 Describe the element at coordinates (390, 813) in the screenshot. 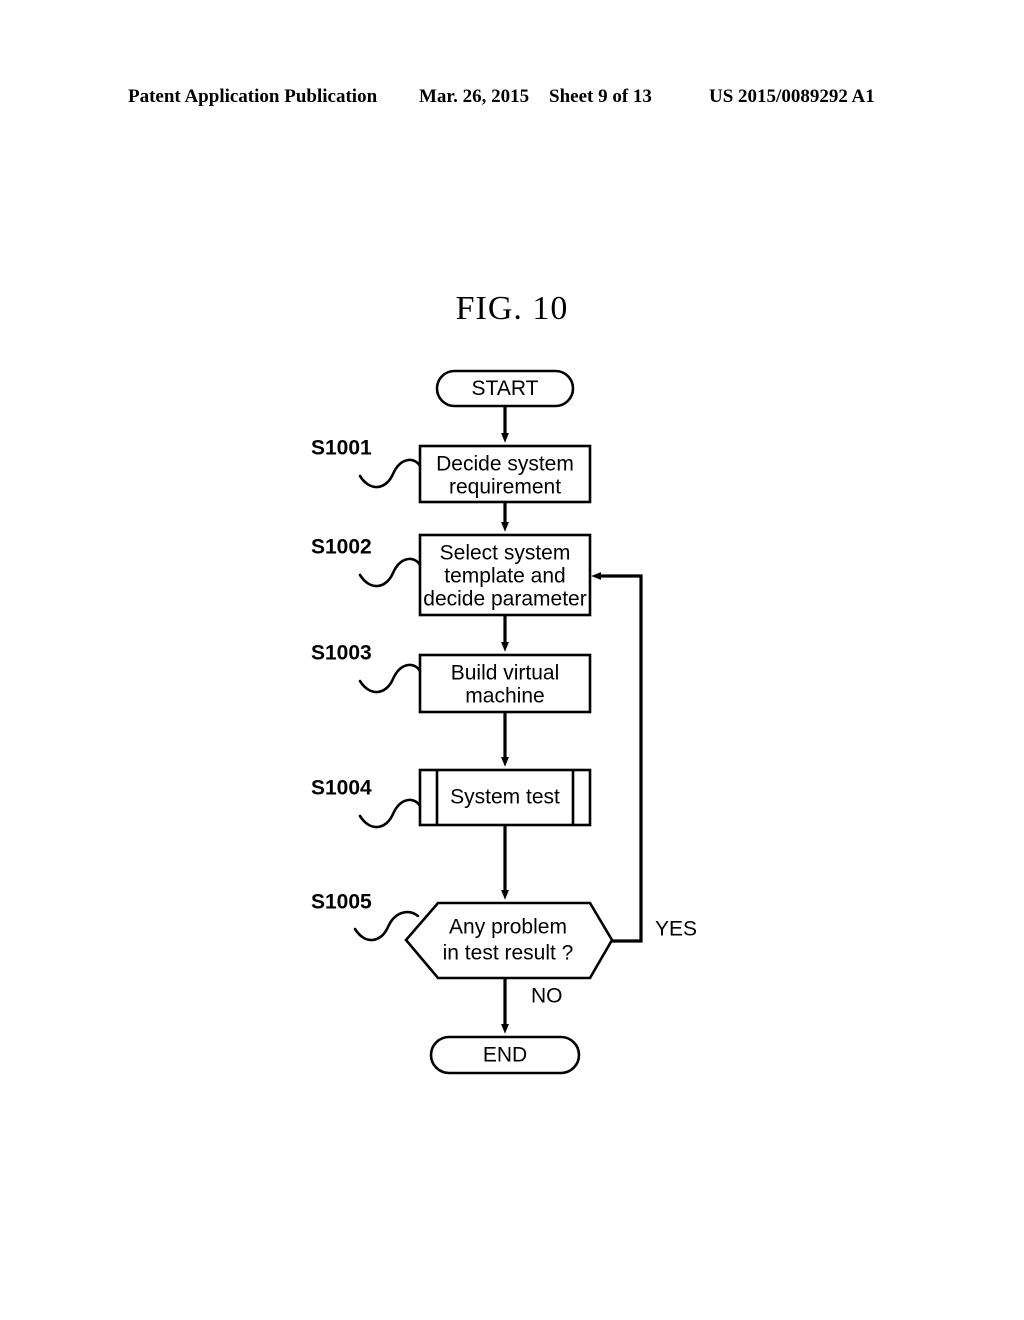

I see `flow-ref-s1004-leader` at that location.